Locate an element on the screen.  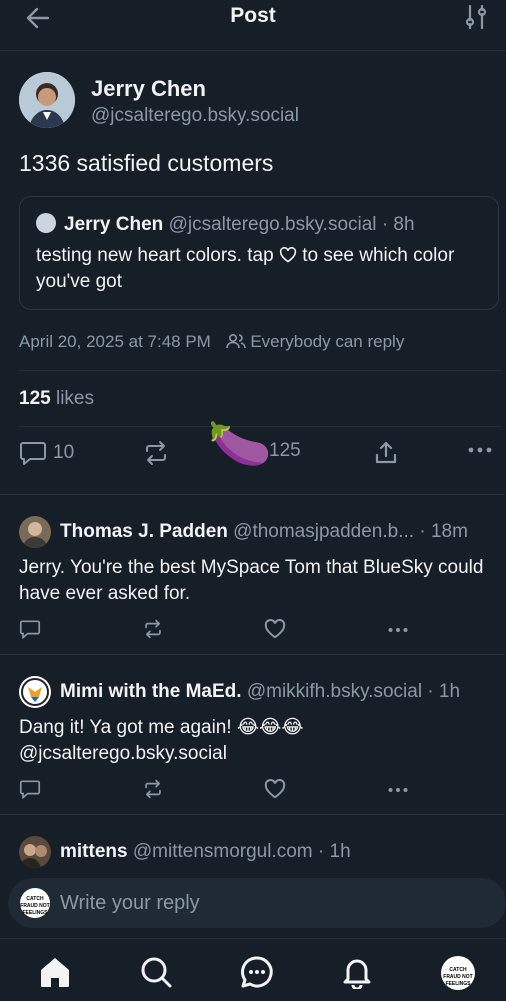
share-icon is located at coordinates (386, 452).